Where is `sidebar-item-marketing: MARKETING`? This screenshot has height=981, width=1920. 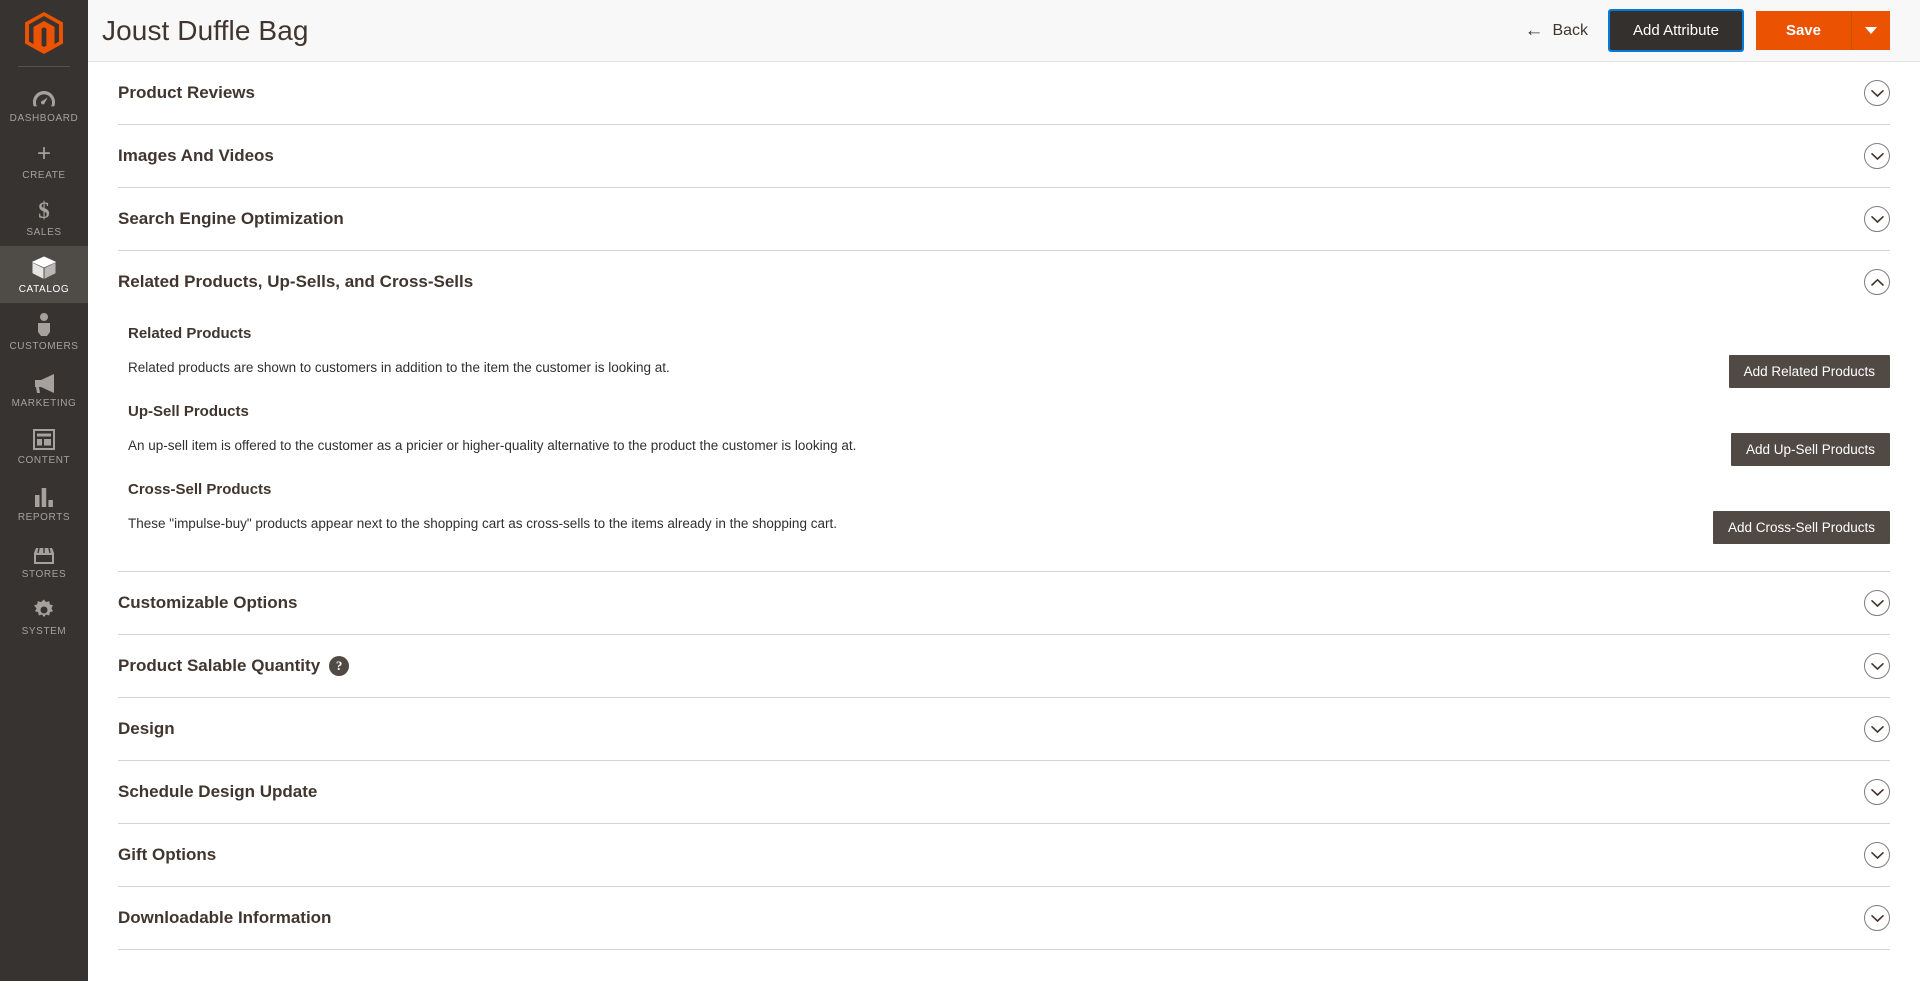
sidebar-item-marketing: MARKETING is located at coordinates (44, 388).